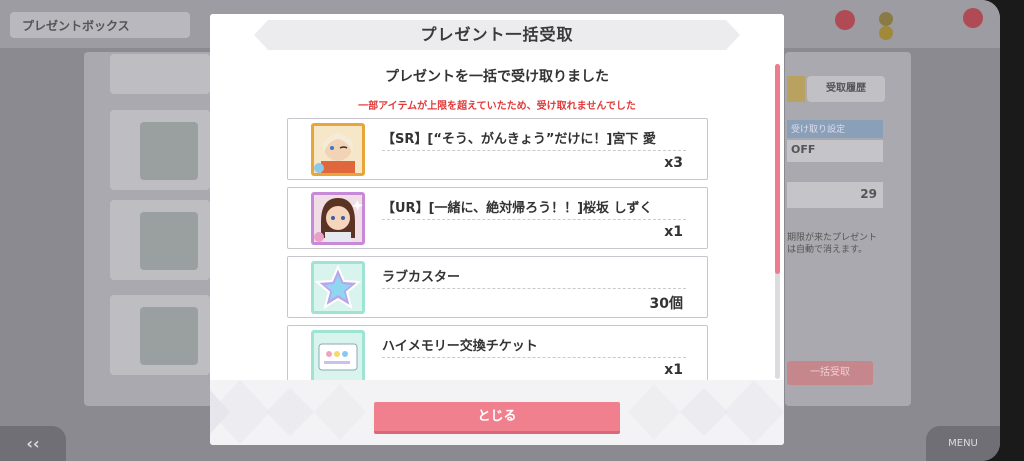  I want to click on bg-toggle-value: OFF, so click(835, 151).